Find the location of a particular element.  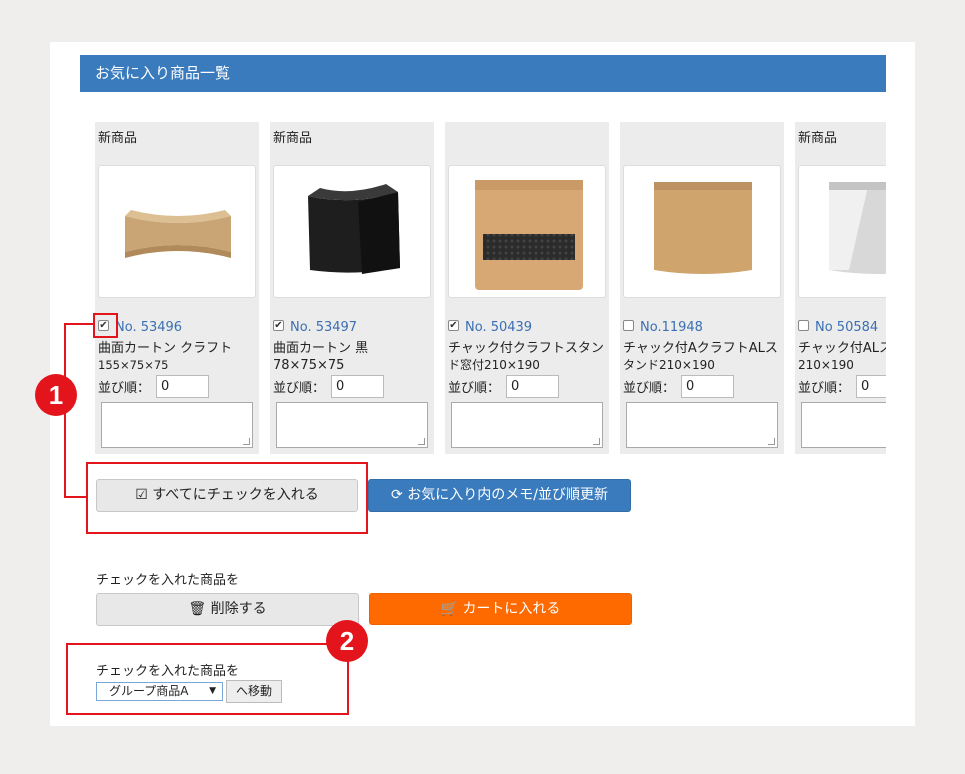

product-name: チャック付クラフトスタン ド窓付210×190 is located at coordinates (526, 356).